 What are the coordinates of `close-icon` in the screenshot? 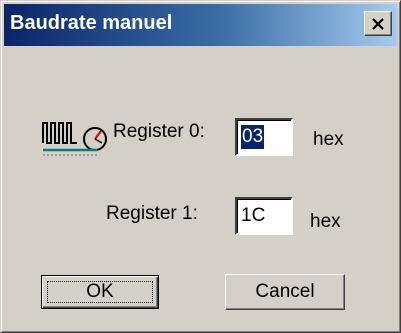 It's located at (378, 23).